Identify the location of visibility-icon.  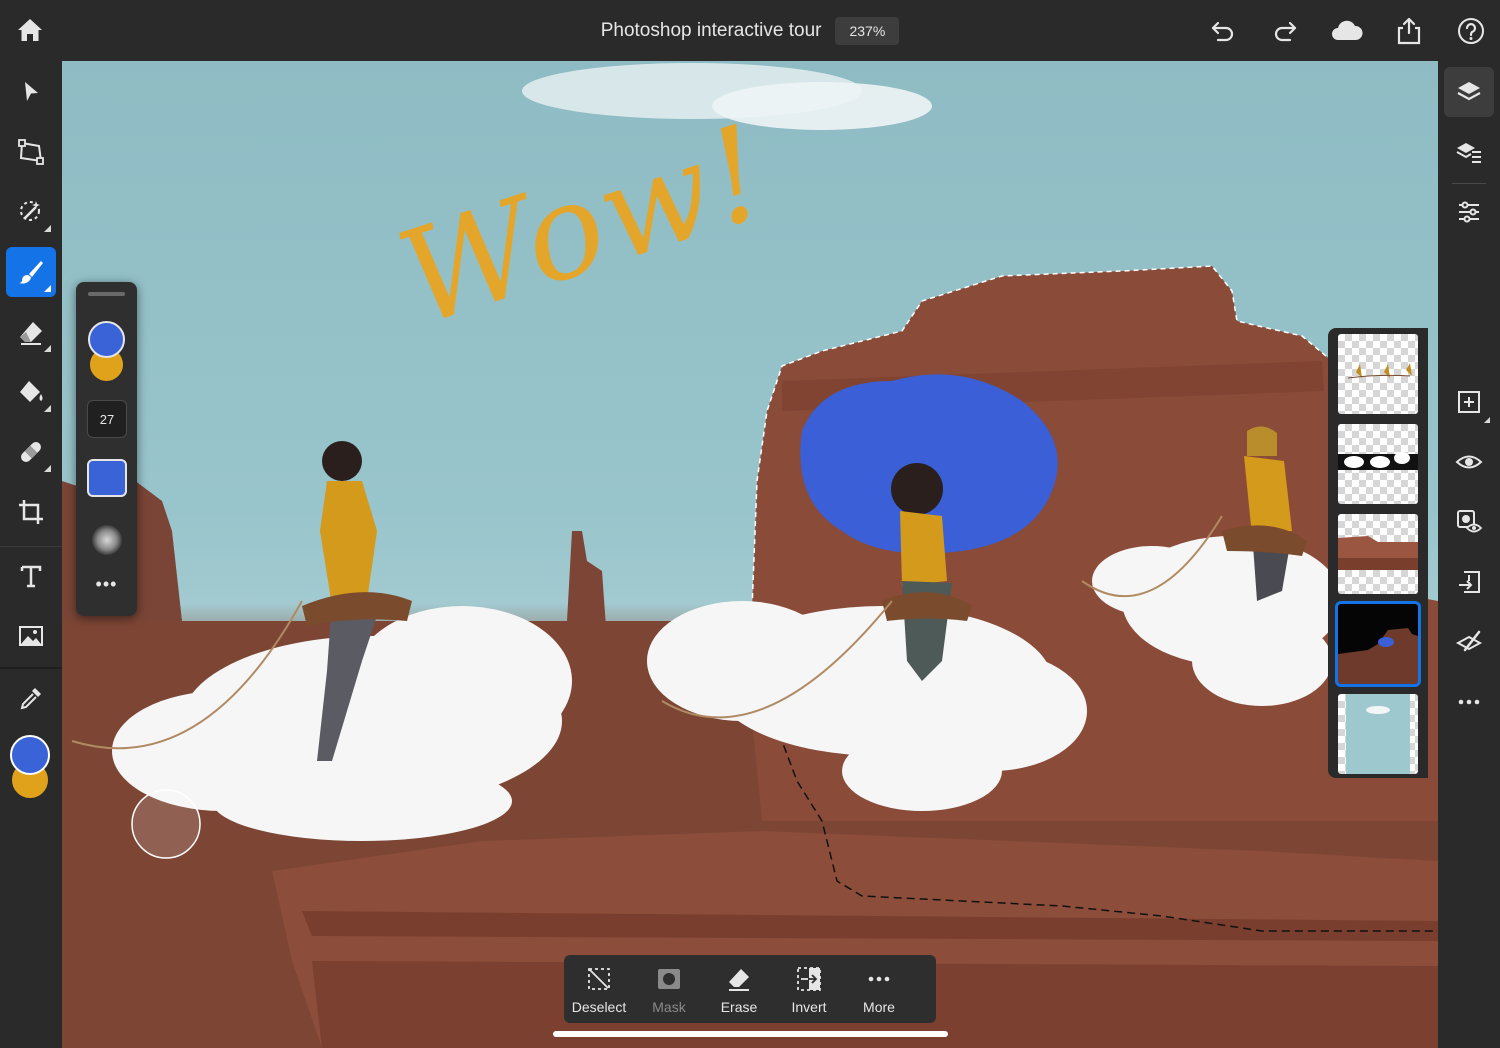
(1469, 462).